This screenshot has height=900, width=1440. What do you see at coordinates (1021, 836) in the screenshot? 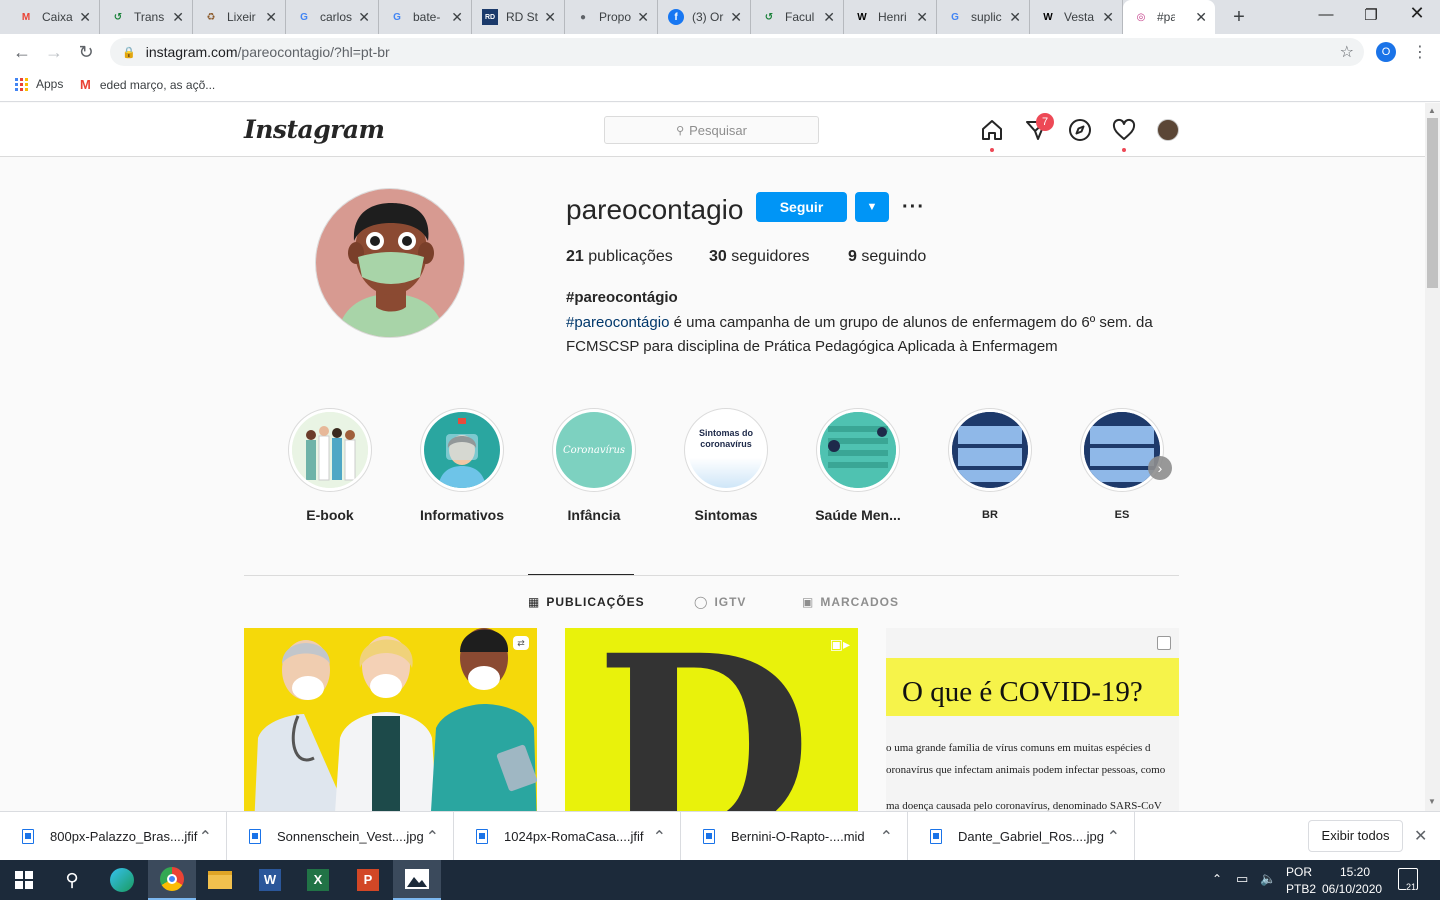
I see `download-item: Dante_Gabriel_Ros....jpg ⌃` at bounding box center [1021, 836].